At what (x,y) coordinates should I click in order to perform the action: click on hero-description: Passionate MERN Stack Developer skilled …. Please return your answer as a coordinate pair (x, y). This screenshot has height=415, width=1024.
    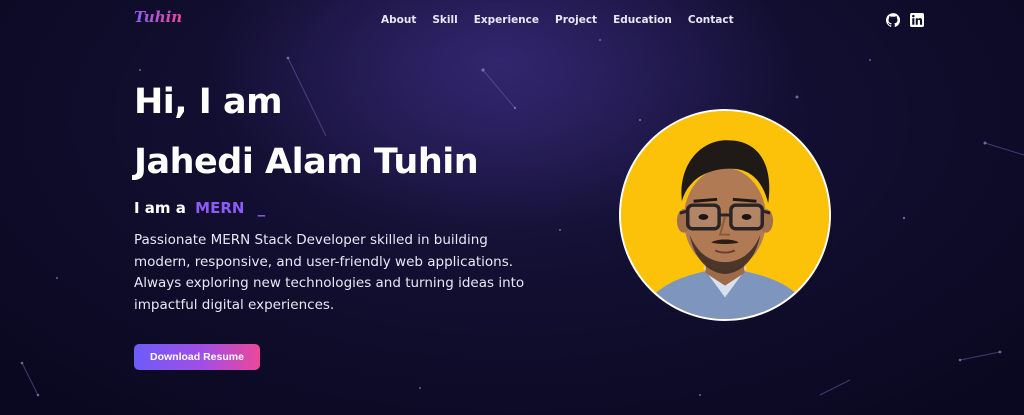
    Looking at the image, I should click on (329, 272).